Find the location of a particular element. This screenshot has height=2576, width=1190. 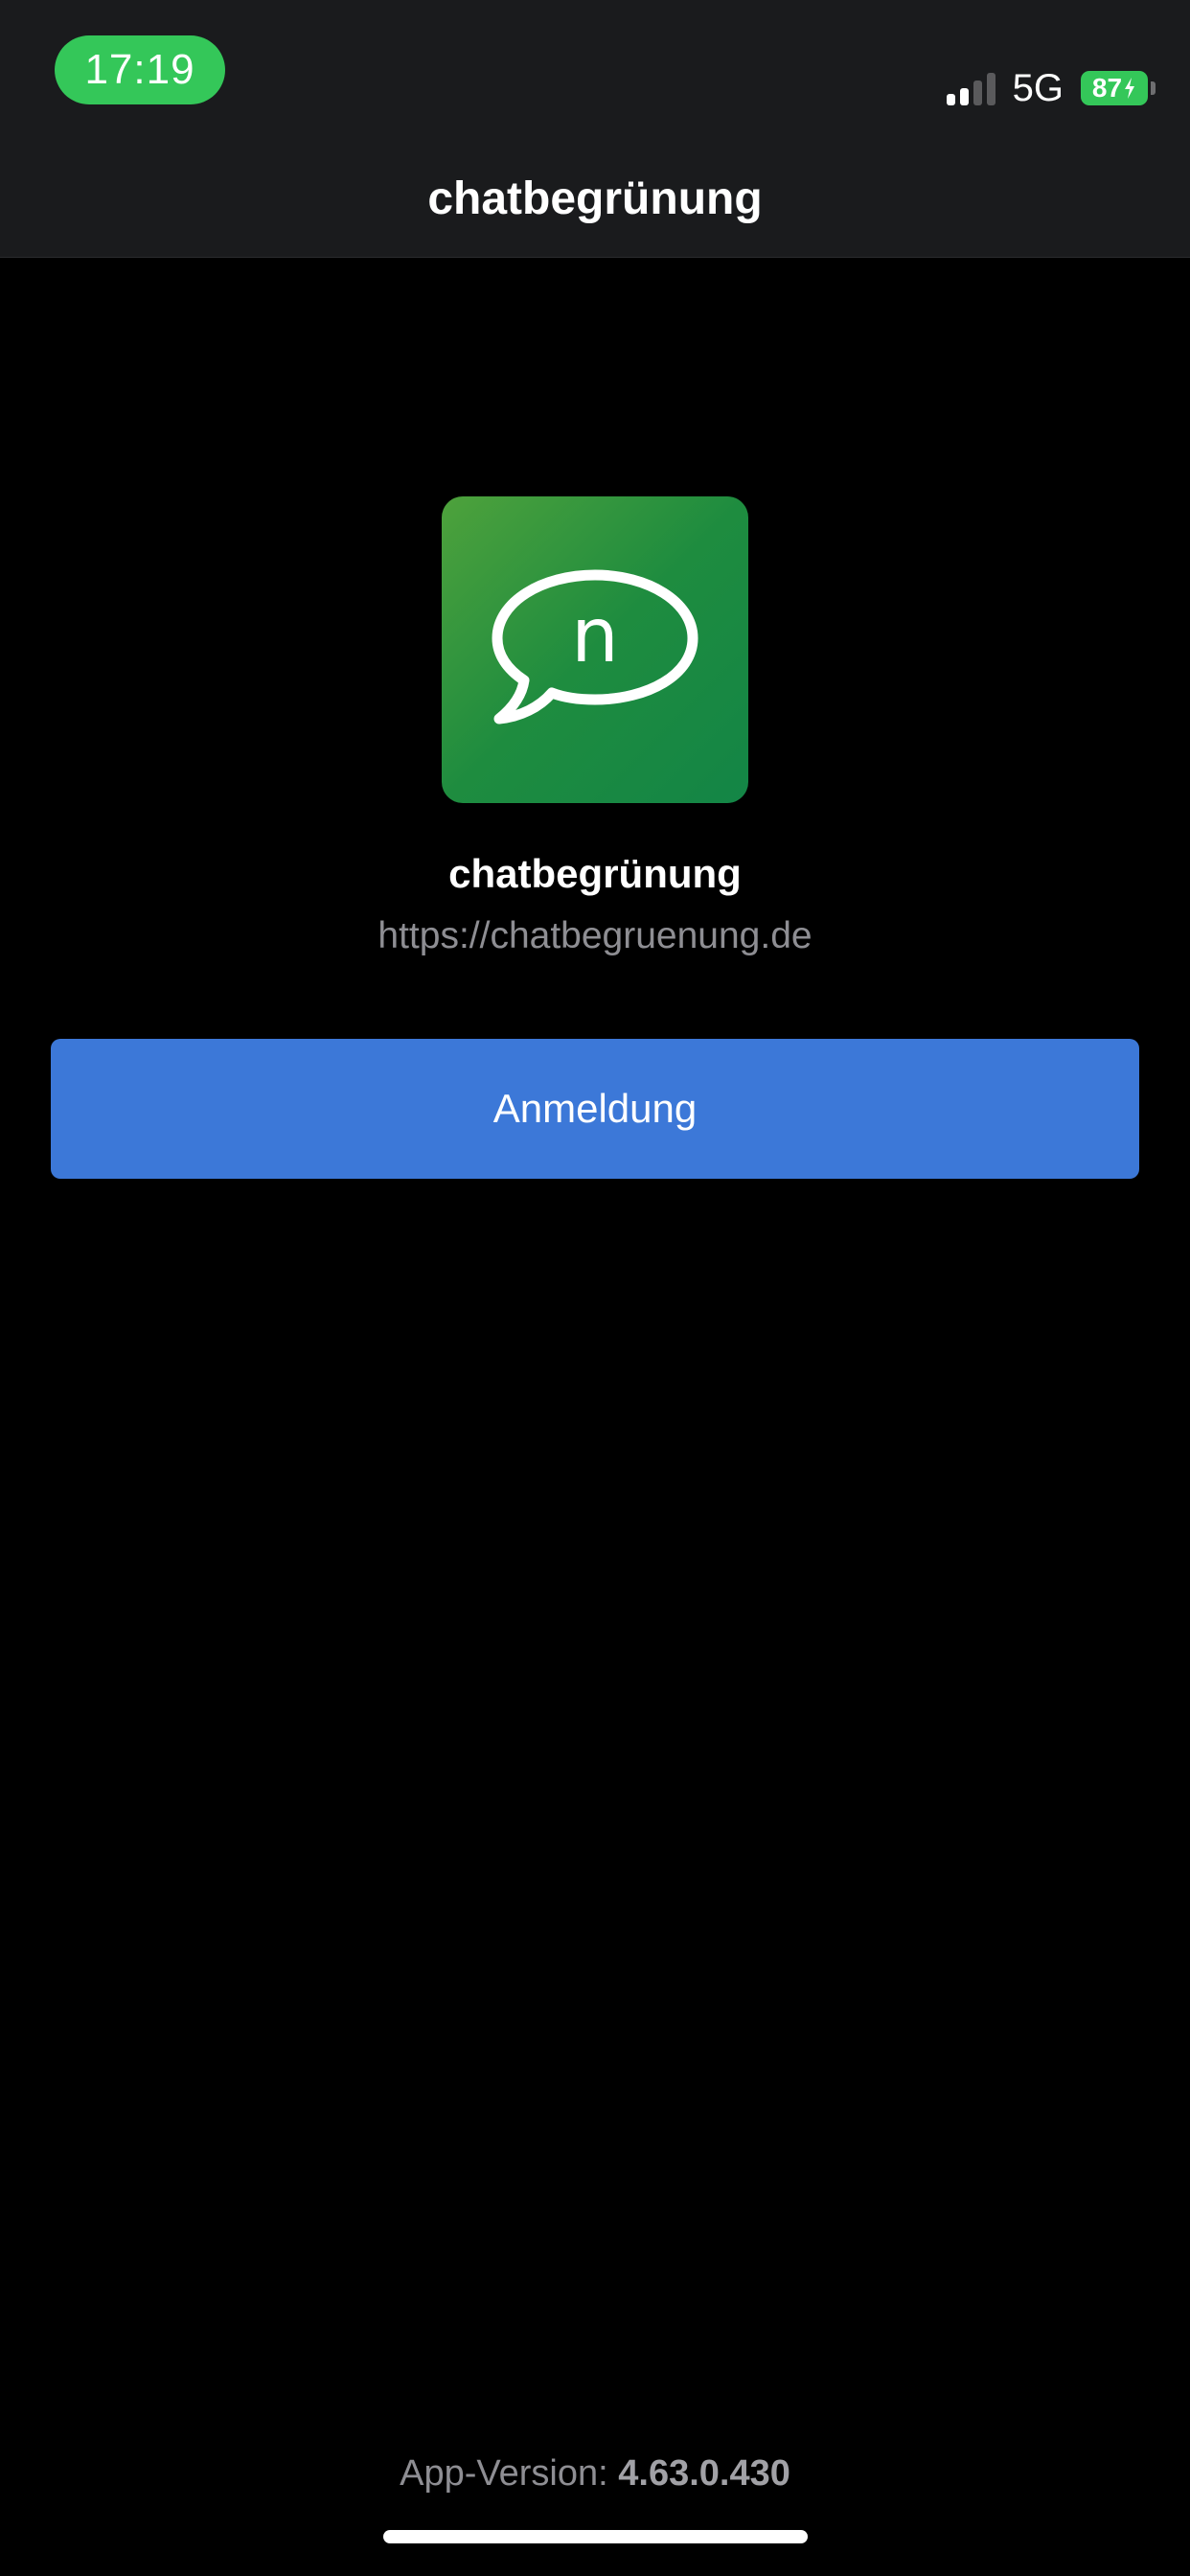

login-button: Anmeldung is located at coordinates (595, 1109).